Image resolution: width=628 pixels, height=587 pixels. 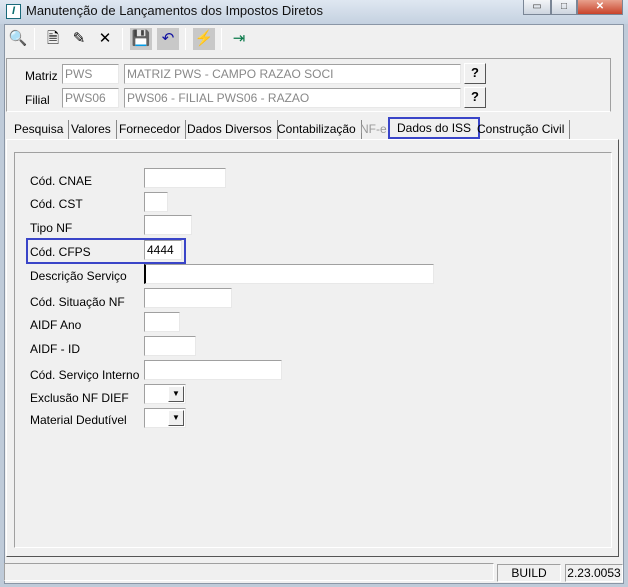 I want to click on exclusao-label: Exclusão NF DIEF, so click(x=79, y=398).